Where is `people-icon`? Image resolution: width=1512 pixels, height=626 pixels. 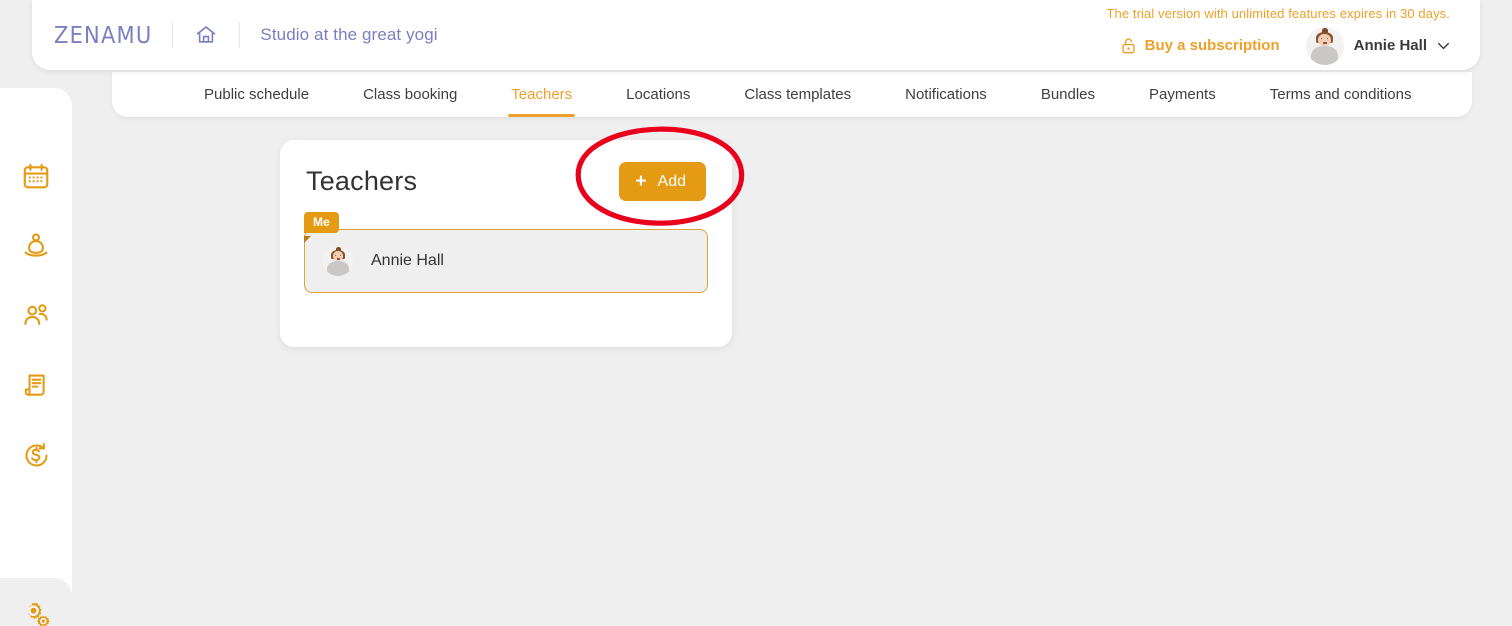
people-icon is located at coordinates (36, 315).